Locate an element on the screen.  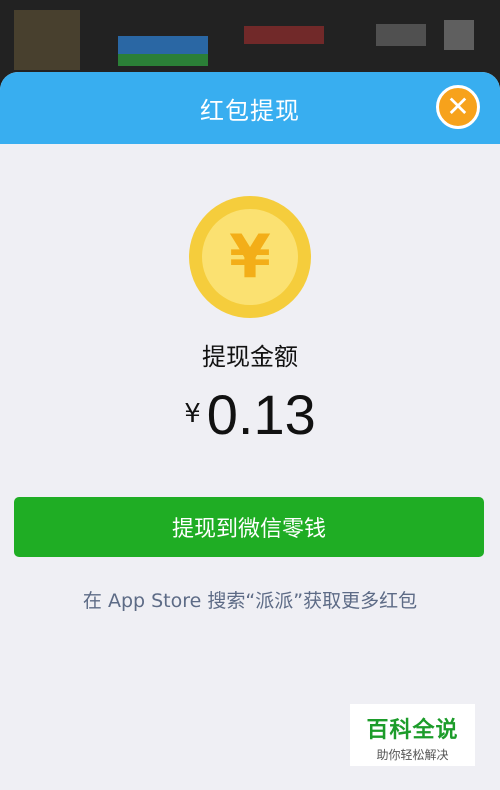
dialog-title: 红包提现 is located at coordinates (250, 110).